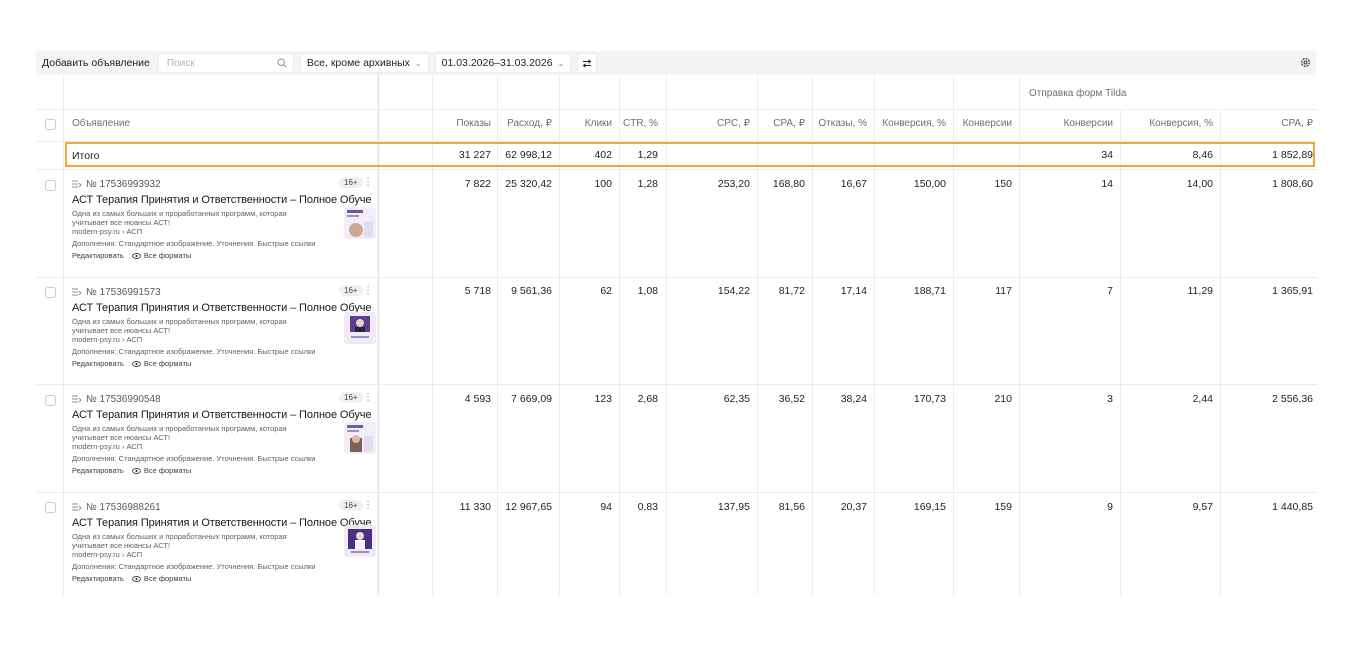 The height and width of the screenshot is (645, 1356). What do you see at coordinates (929, 507) in the screenshot?
I see `row-cell: 169,15` at bounding box center [929, 507].